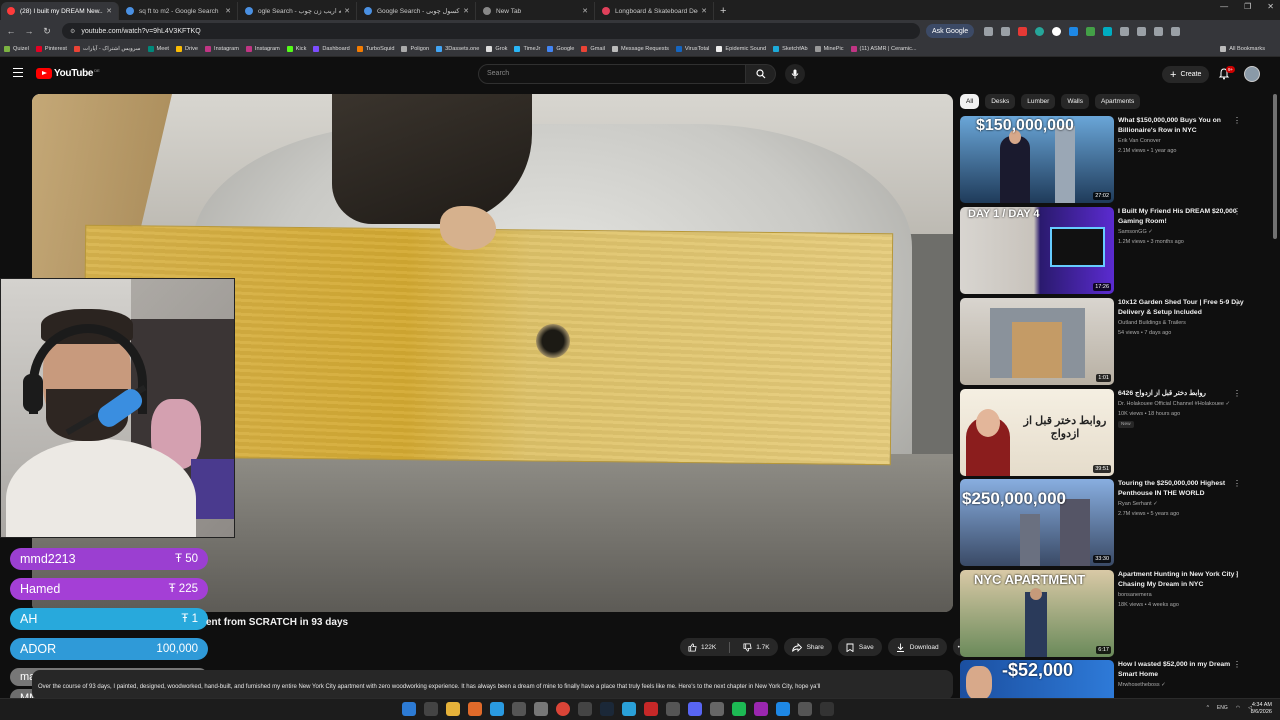 The image size is (1280, 720). What do you see at coordinates (1135, 232) in the screenshot?
I see `channel-name: SamsonGG ✓` at bounding box center [1135, 232].